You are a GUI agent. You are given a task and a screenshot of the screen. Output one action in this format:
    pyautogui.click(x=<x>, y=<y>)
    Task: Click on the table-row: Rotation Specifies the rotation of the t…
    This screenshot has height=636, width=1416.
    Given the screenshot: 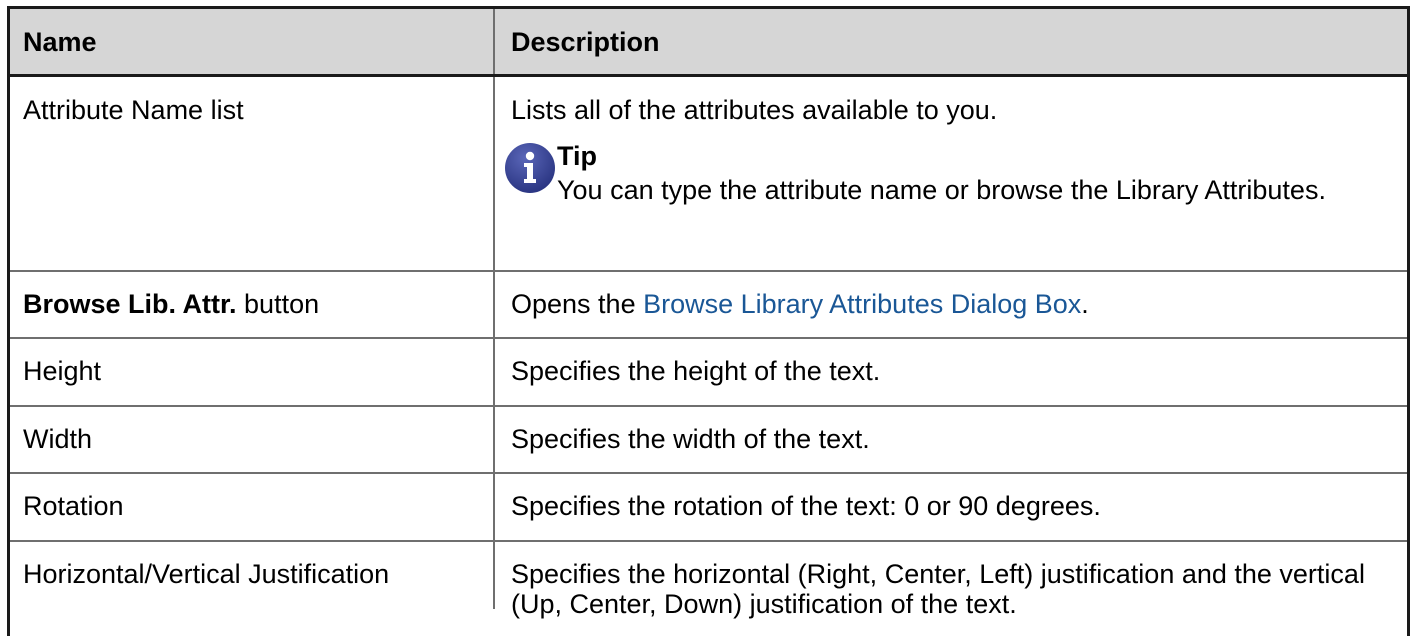 What is the action you would take?
    pyautogui.click(x=708, y=508)
    